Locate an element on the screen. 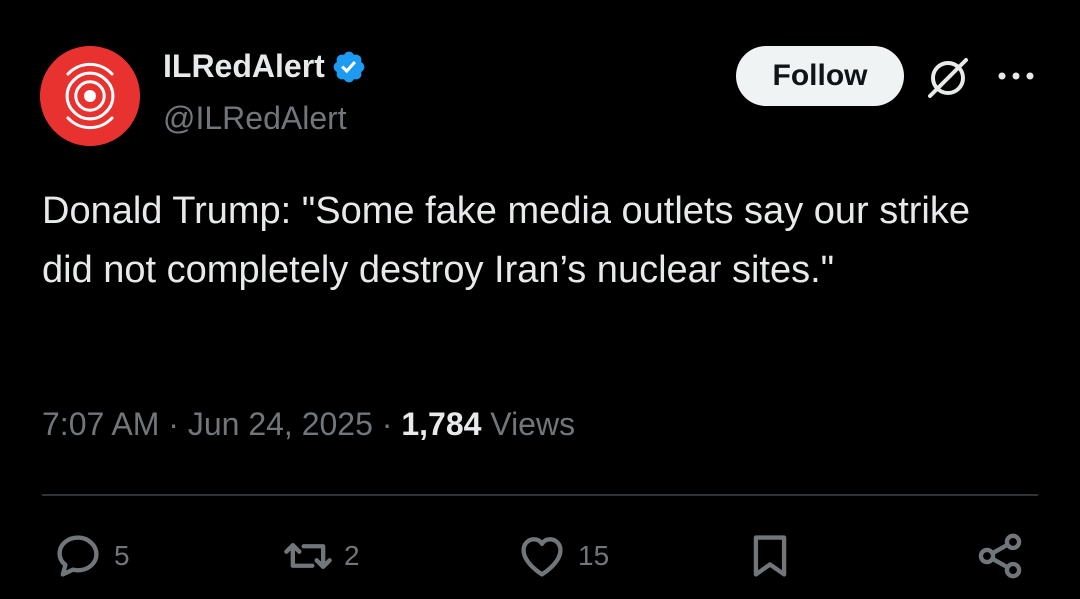  bookmark-icon is located at coordinates (770, 556).